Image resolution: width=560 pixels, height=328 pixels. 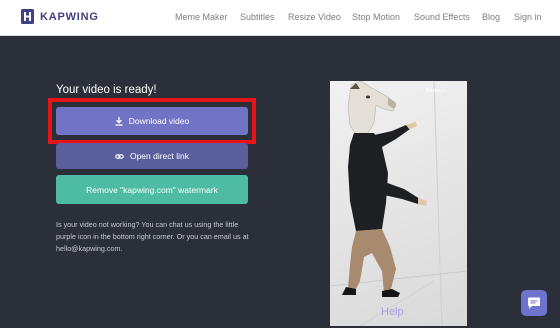 What do you see at coordinates (528, 17) in the screenshot?
I see `nav-item-sign-in: Sign in` at bounding box center [528, 17].